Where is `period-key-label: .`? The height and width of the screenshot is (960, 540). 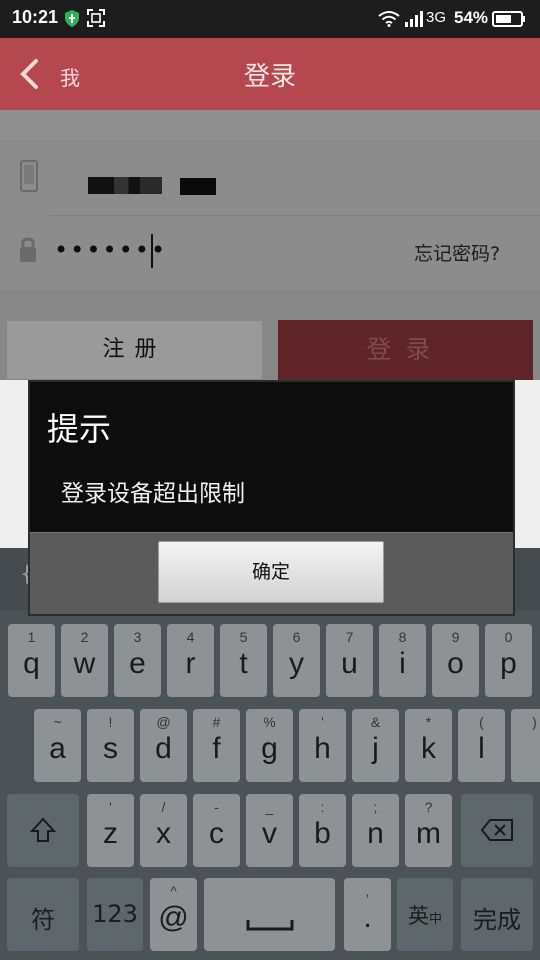
period-key-label: . is located at coordinates (367, 917).